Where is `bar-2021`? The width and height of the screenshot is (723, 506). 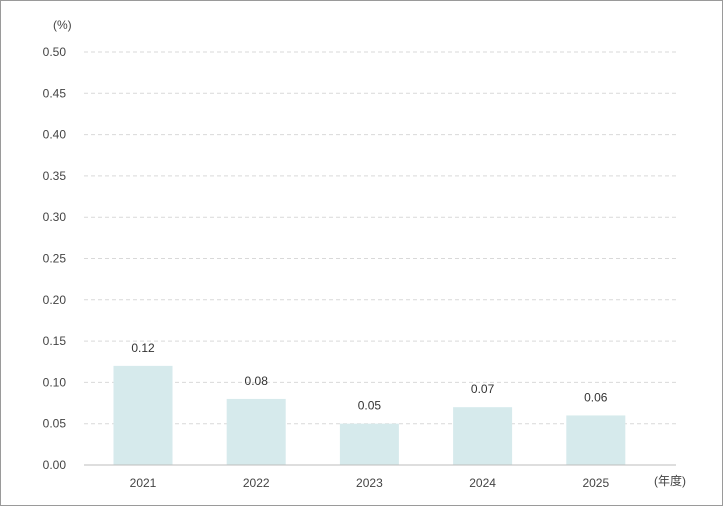 bar-2021 is located at coordinates (143, 415).